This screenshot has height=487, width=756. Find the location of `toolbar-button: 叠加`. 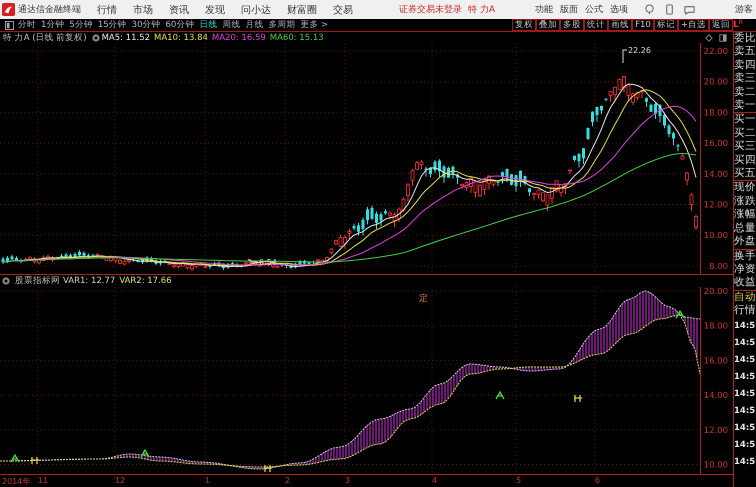

toolbar-button: 叠加 is located at coordinates (548, 25).